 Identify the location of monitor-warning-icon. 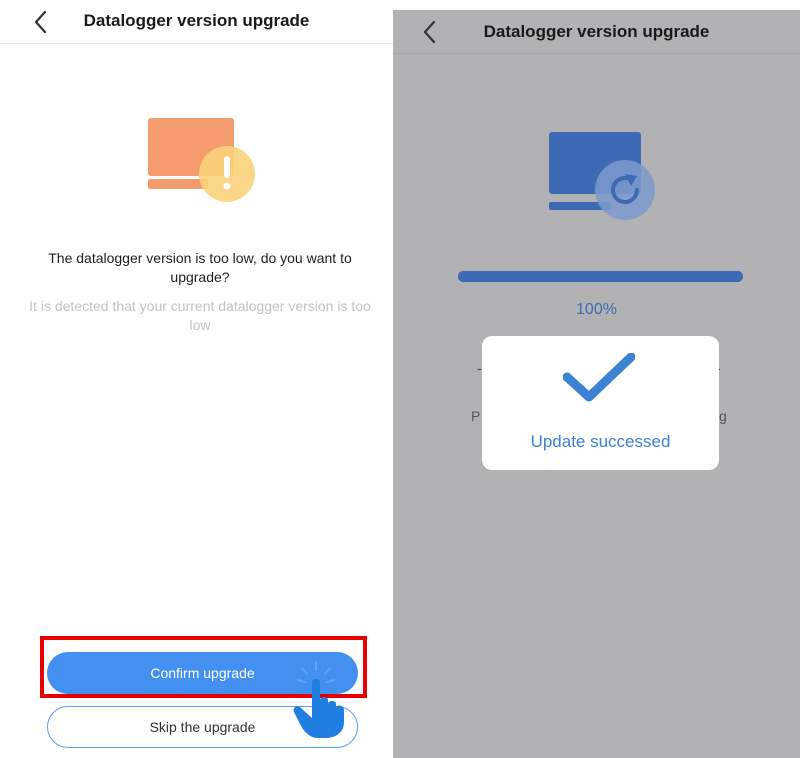
(201, 160).